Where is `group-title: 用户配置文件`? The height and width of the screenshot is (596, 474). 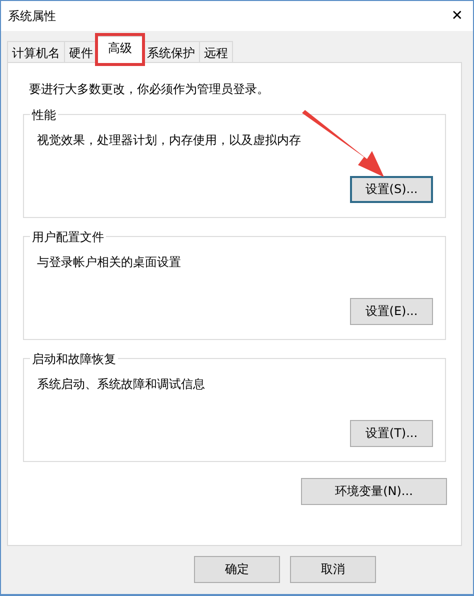 group-title: 用户配置文件 is located at coordinates (68, 237).